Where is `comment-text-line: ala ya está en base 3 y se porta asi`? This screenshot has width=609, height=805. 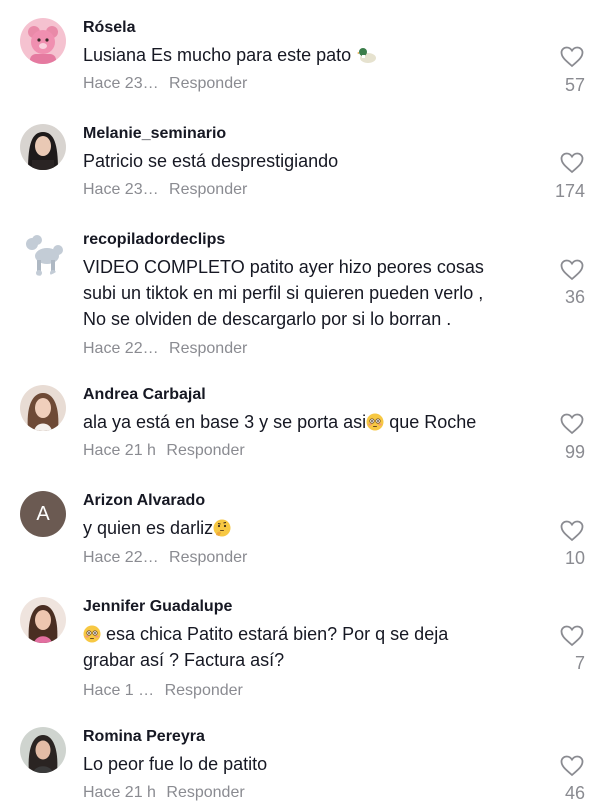
comment-text-line: ala ya está en base 3 y se porta asi is located at coordinates (225, 422).